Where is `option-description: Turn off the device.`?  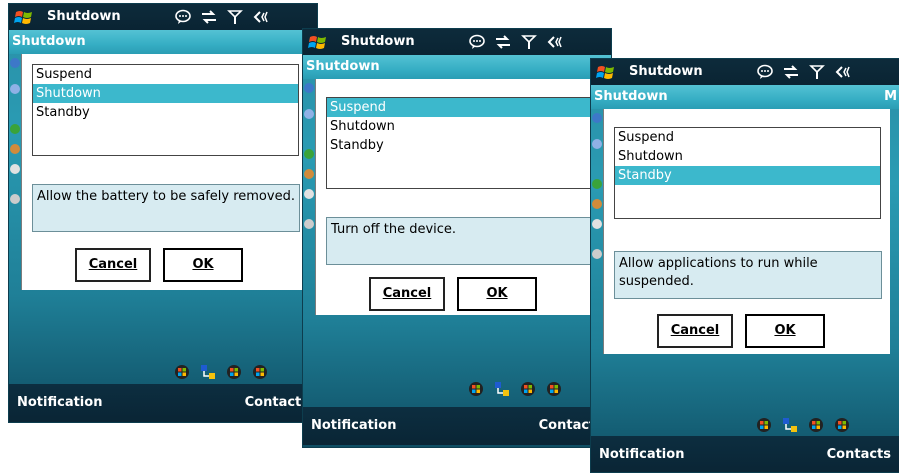 option-description: Turn off the device. is located at coordinates (460, 241).